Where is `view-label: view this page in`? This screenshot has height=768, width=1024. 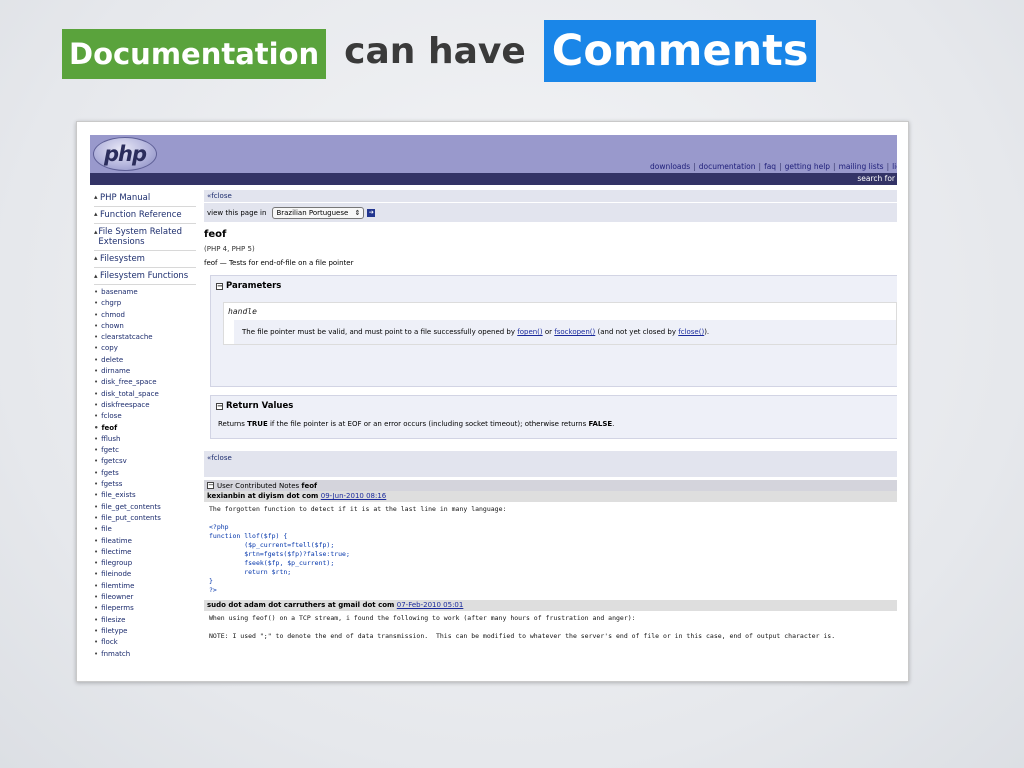 view-label: view this page in is located at coordinates (237, 212).